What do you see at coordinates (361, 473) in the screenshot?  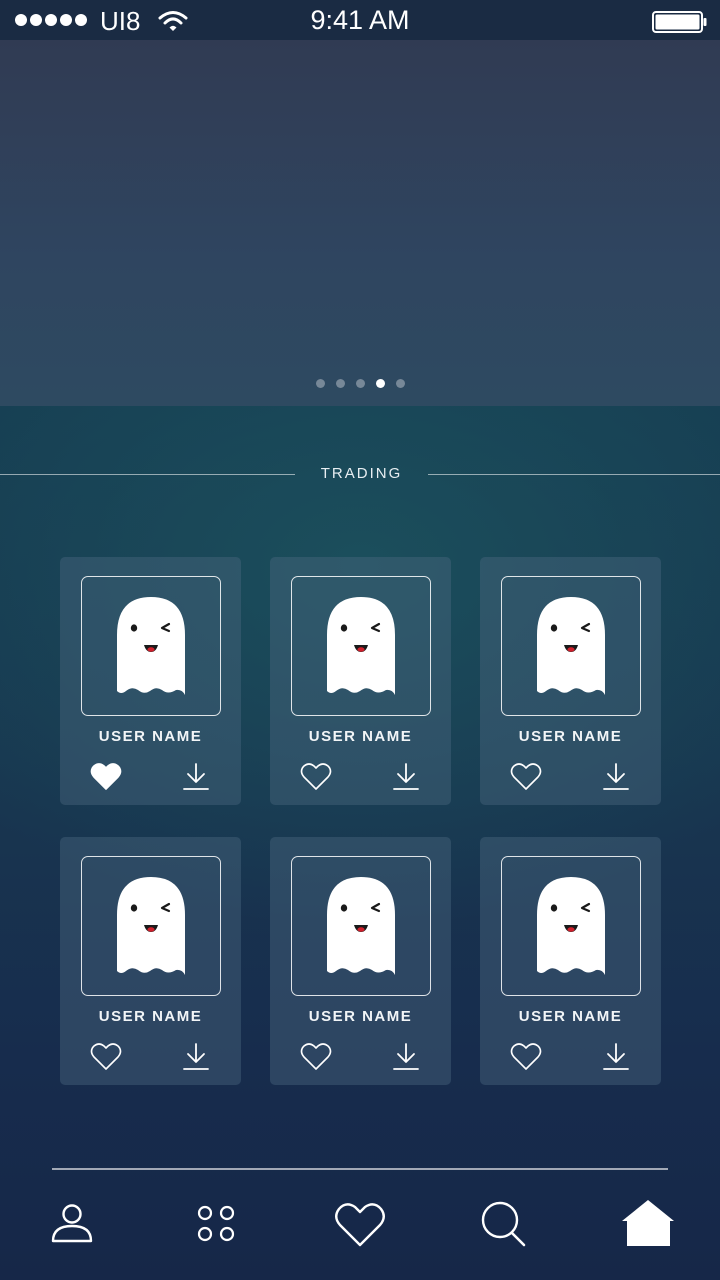 I see `section-title: TRADING` at bounding box center [361, 473].